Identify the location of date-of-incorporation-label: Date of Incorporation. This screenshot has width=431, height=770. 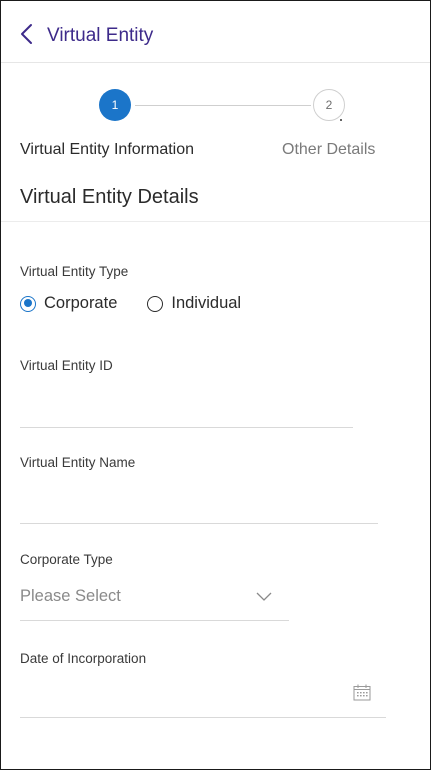
(83, 658).